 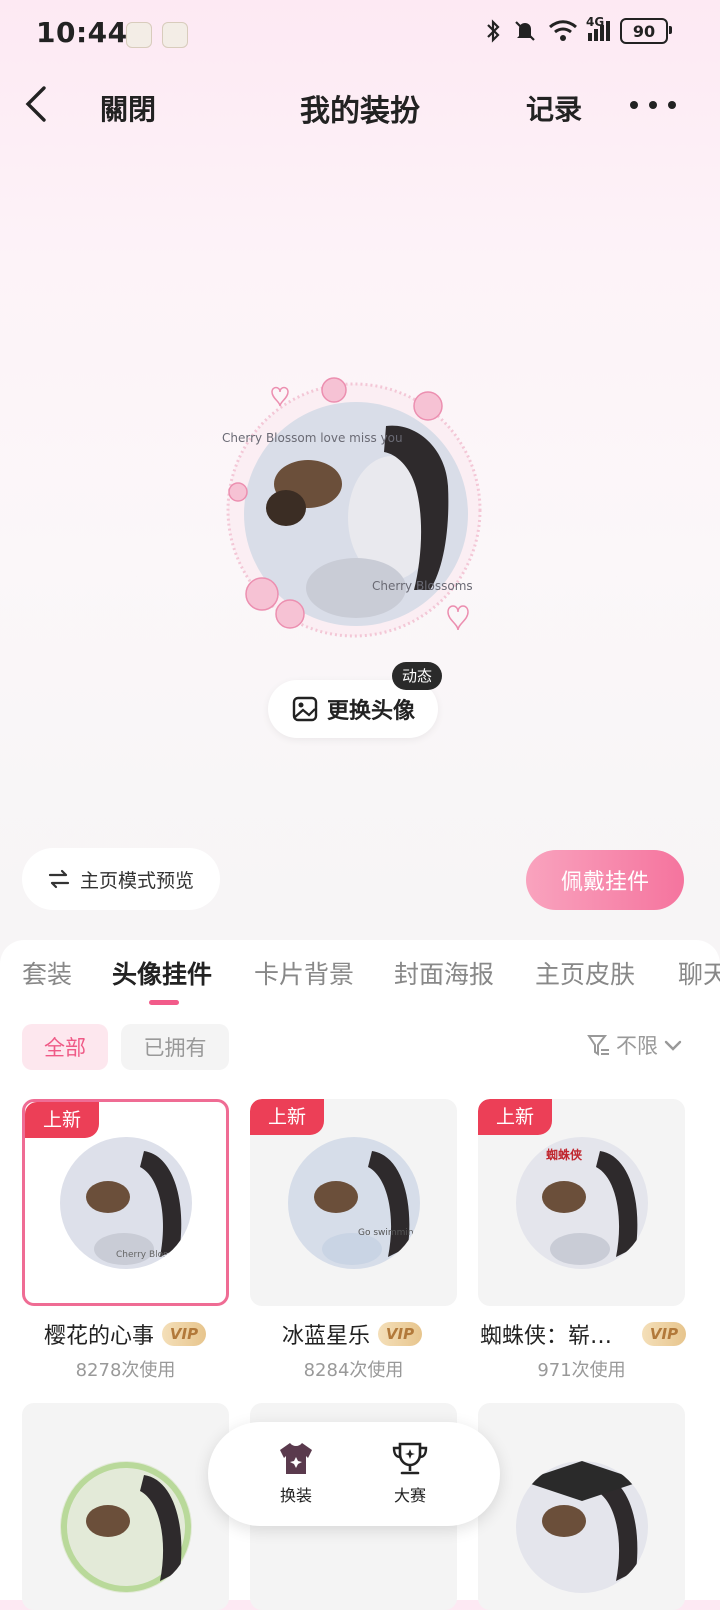 What do you see at coordinates (82, 32) in the screenshot?
I see `status-time: 10:44` at bounding box center [82, 32].